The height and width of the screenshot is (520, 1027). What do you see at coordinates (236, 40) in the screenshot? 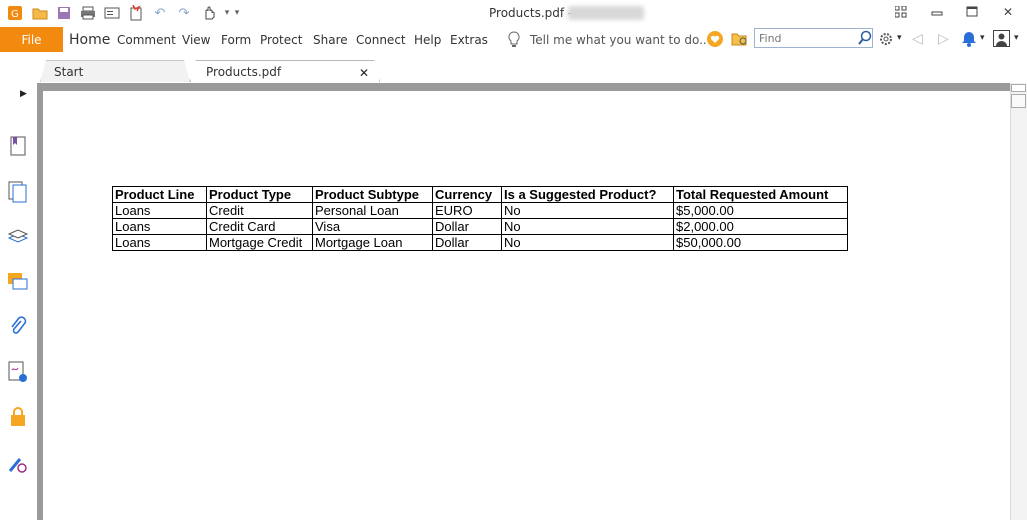
I see `menu-form: Form` at bounding box center [236, 40].